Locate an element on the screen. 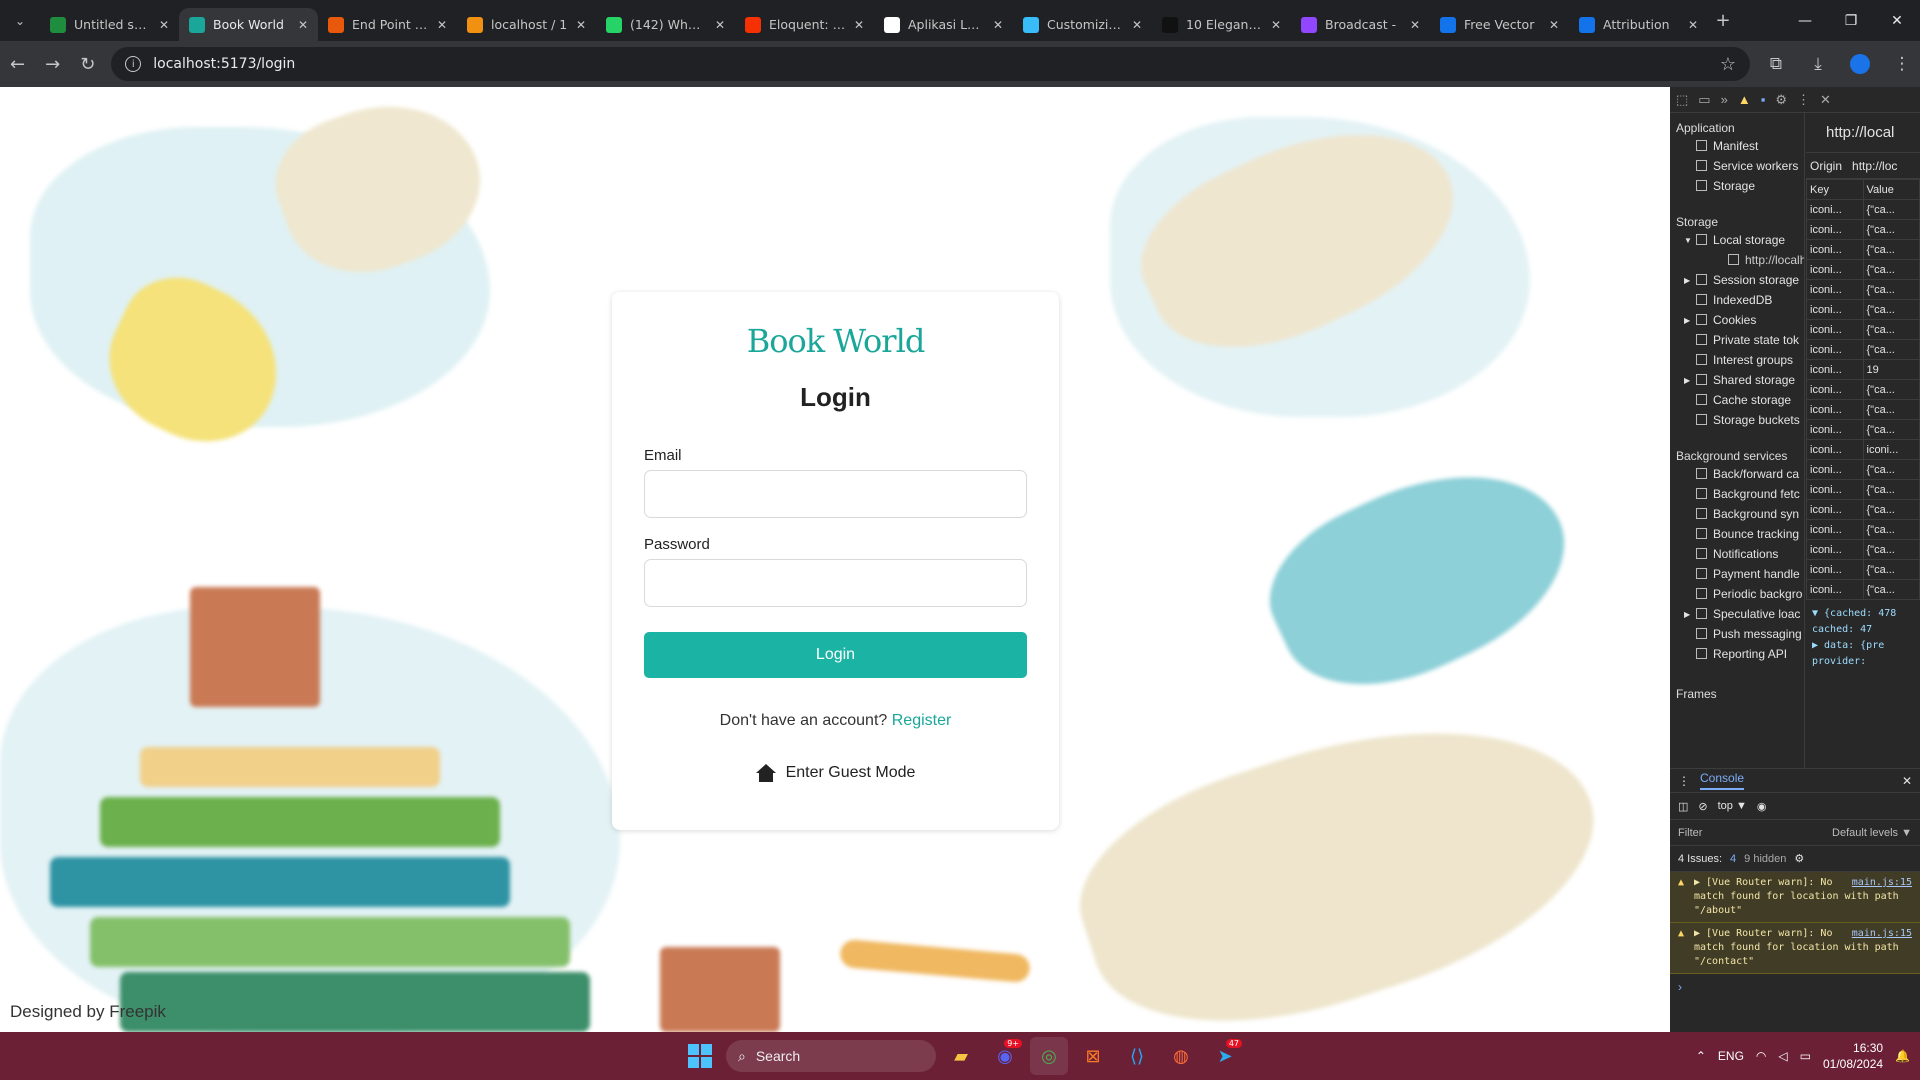 The height and width of the screenshot is (1080, 1920). issues-count: 4 is located at coordinates (1733, 859).